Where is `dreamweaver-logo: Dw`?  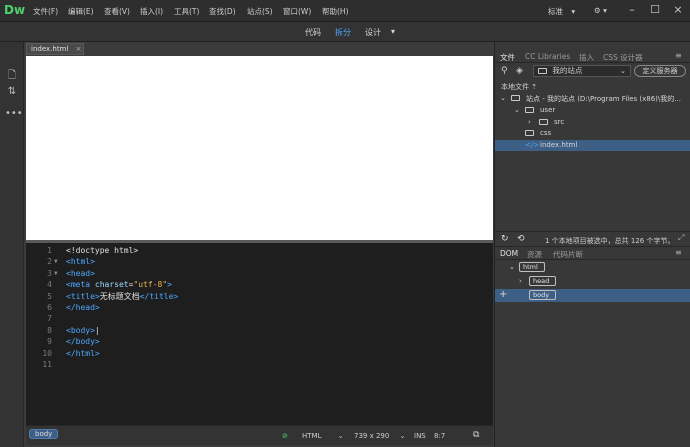 dreamweaver-logo: Dw is located at coordinates (15, 10).